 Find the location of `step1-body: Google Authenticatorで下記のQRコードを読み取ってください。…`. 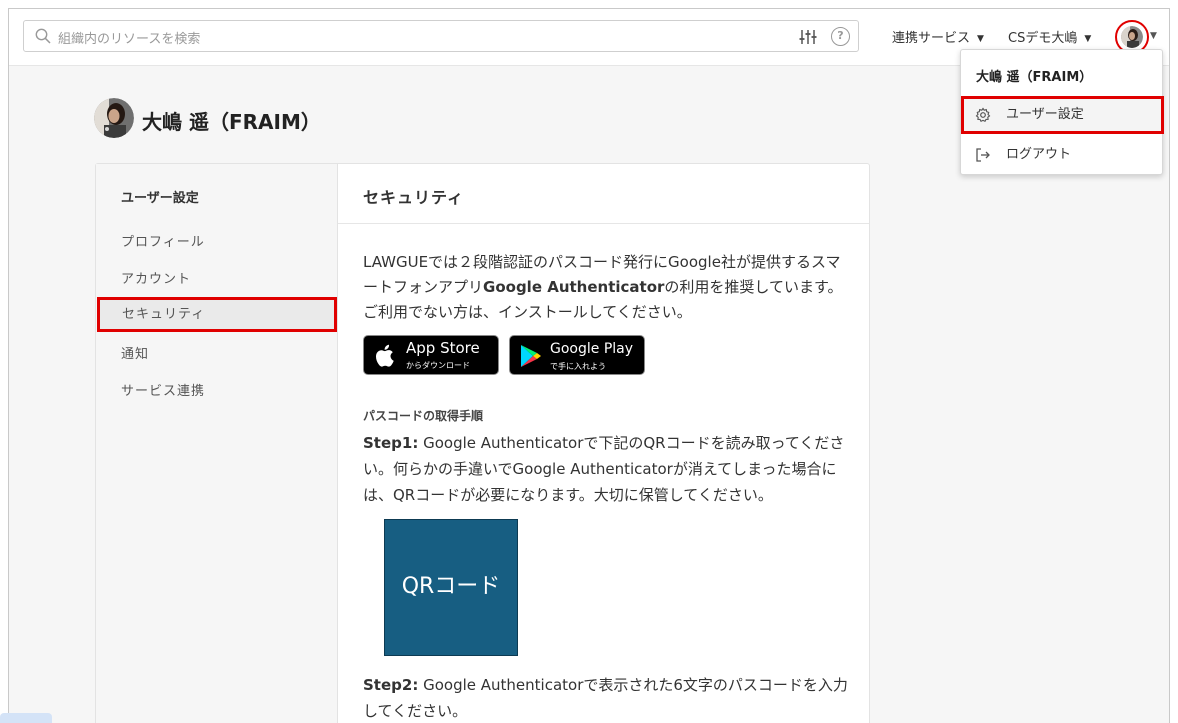

step1-body: Google Authenticatorで下記のQRコードを読み取ってください。… is located at coordinates (604, 469).